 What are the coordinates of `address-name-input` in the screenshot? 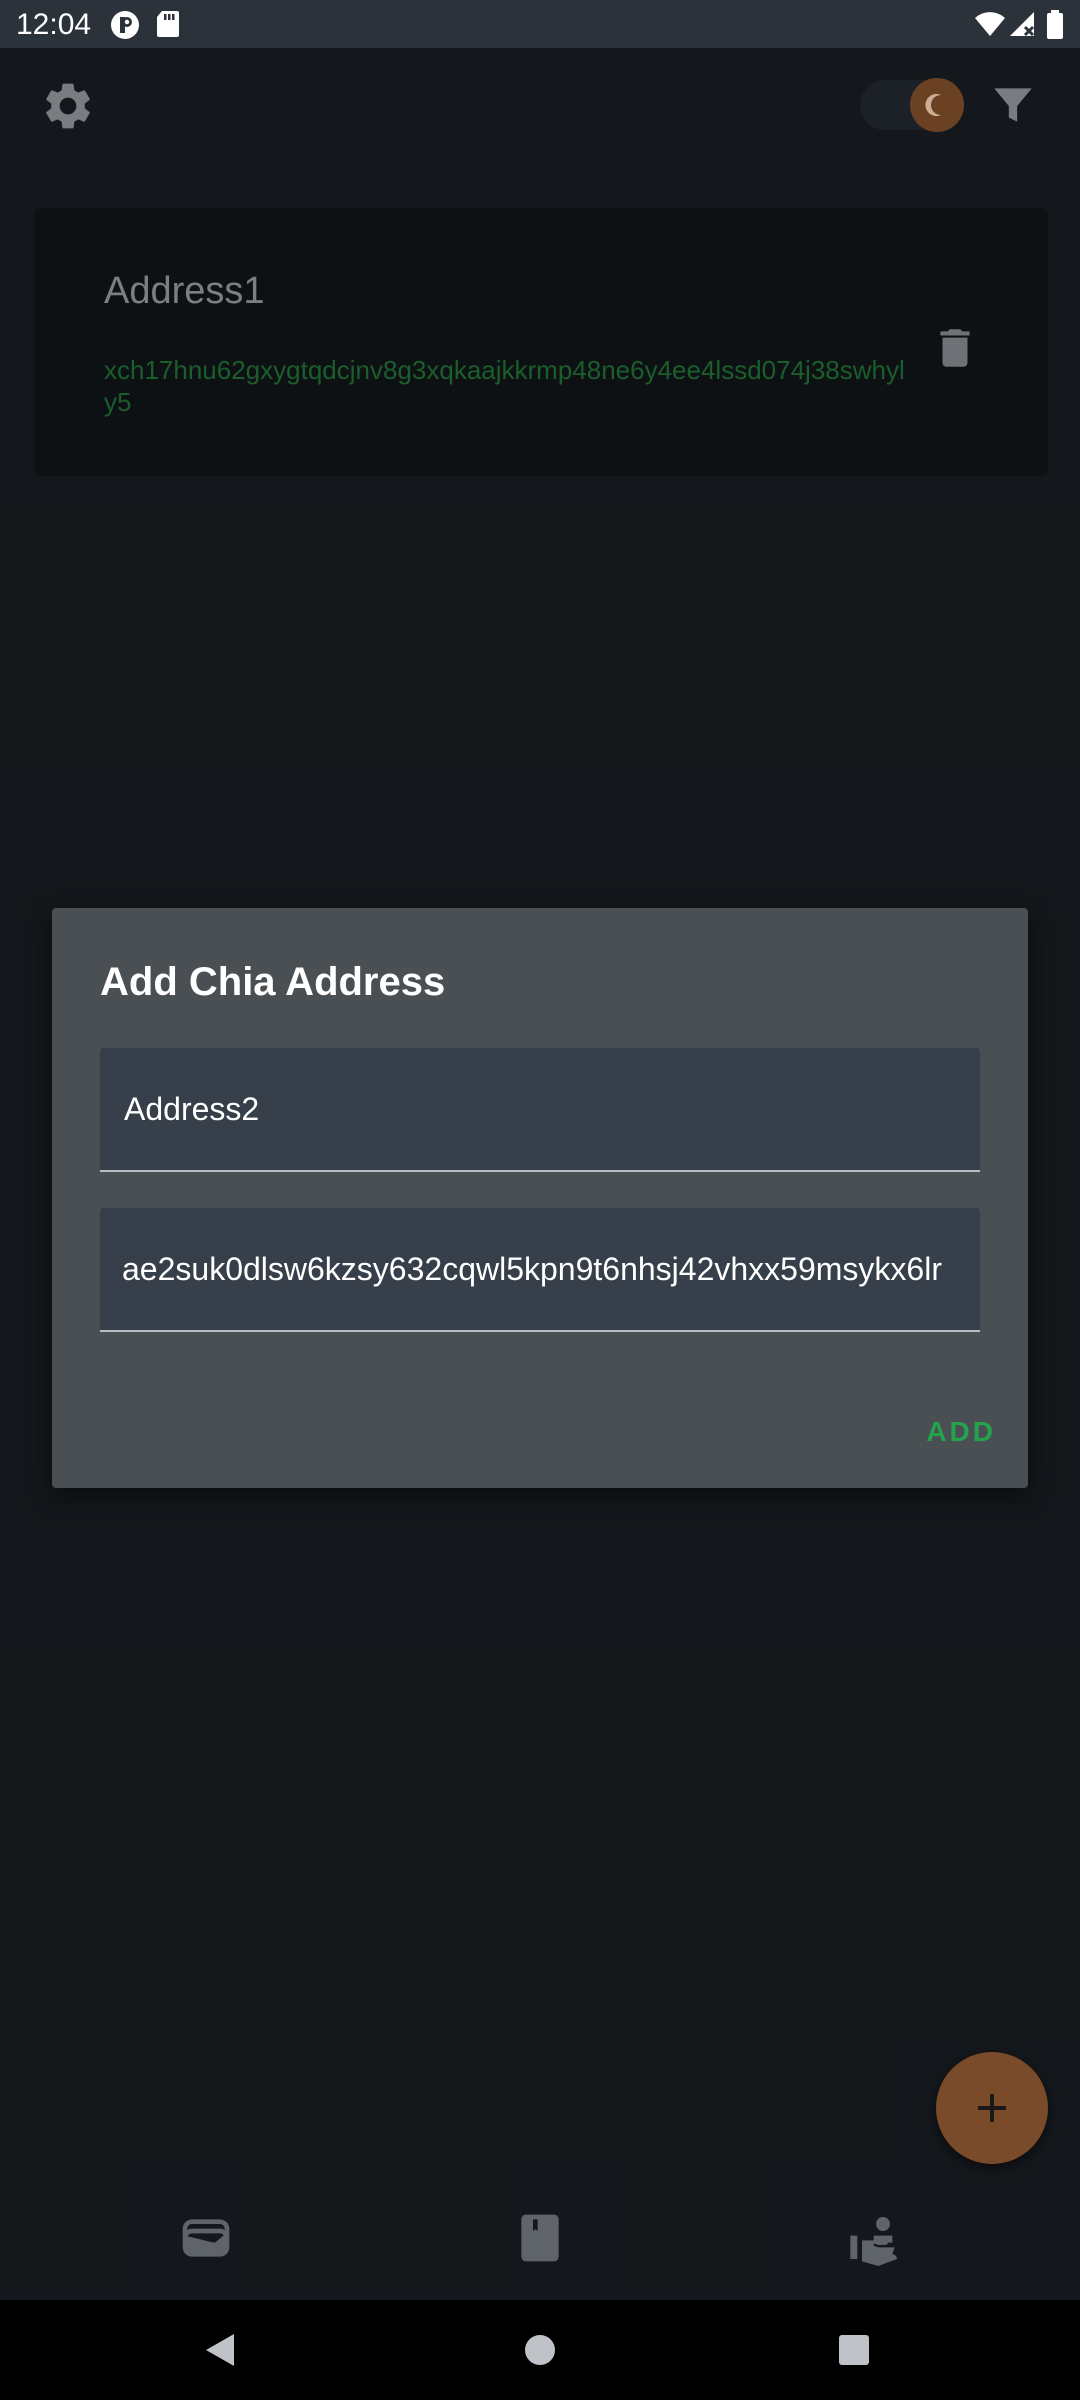 It's located at (544, 1109).